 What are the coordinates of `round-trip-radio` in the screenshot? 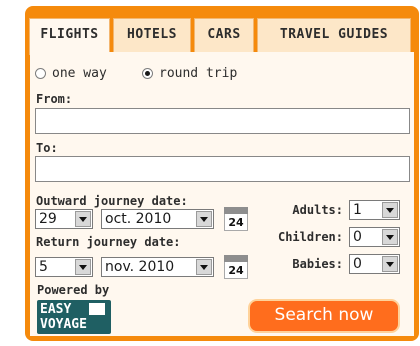 It's located at (147, 73).